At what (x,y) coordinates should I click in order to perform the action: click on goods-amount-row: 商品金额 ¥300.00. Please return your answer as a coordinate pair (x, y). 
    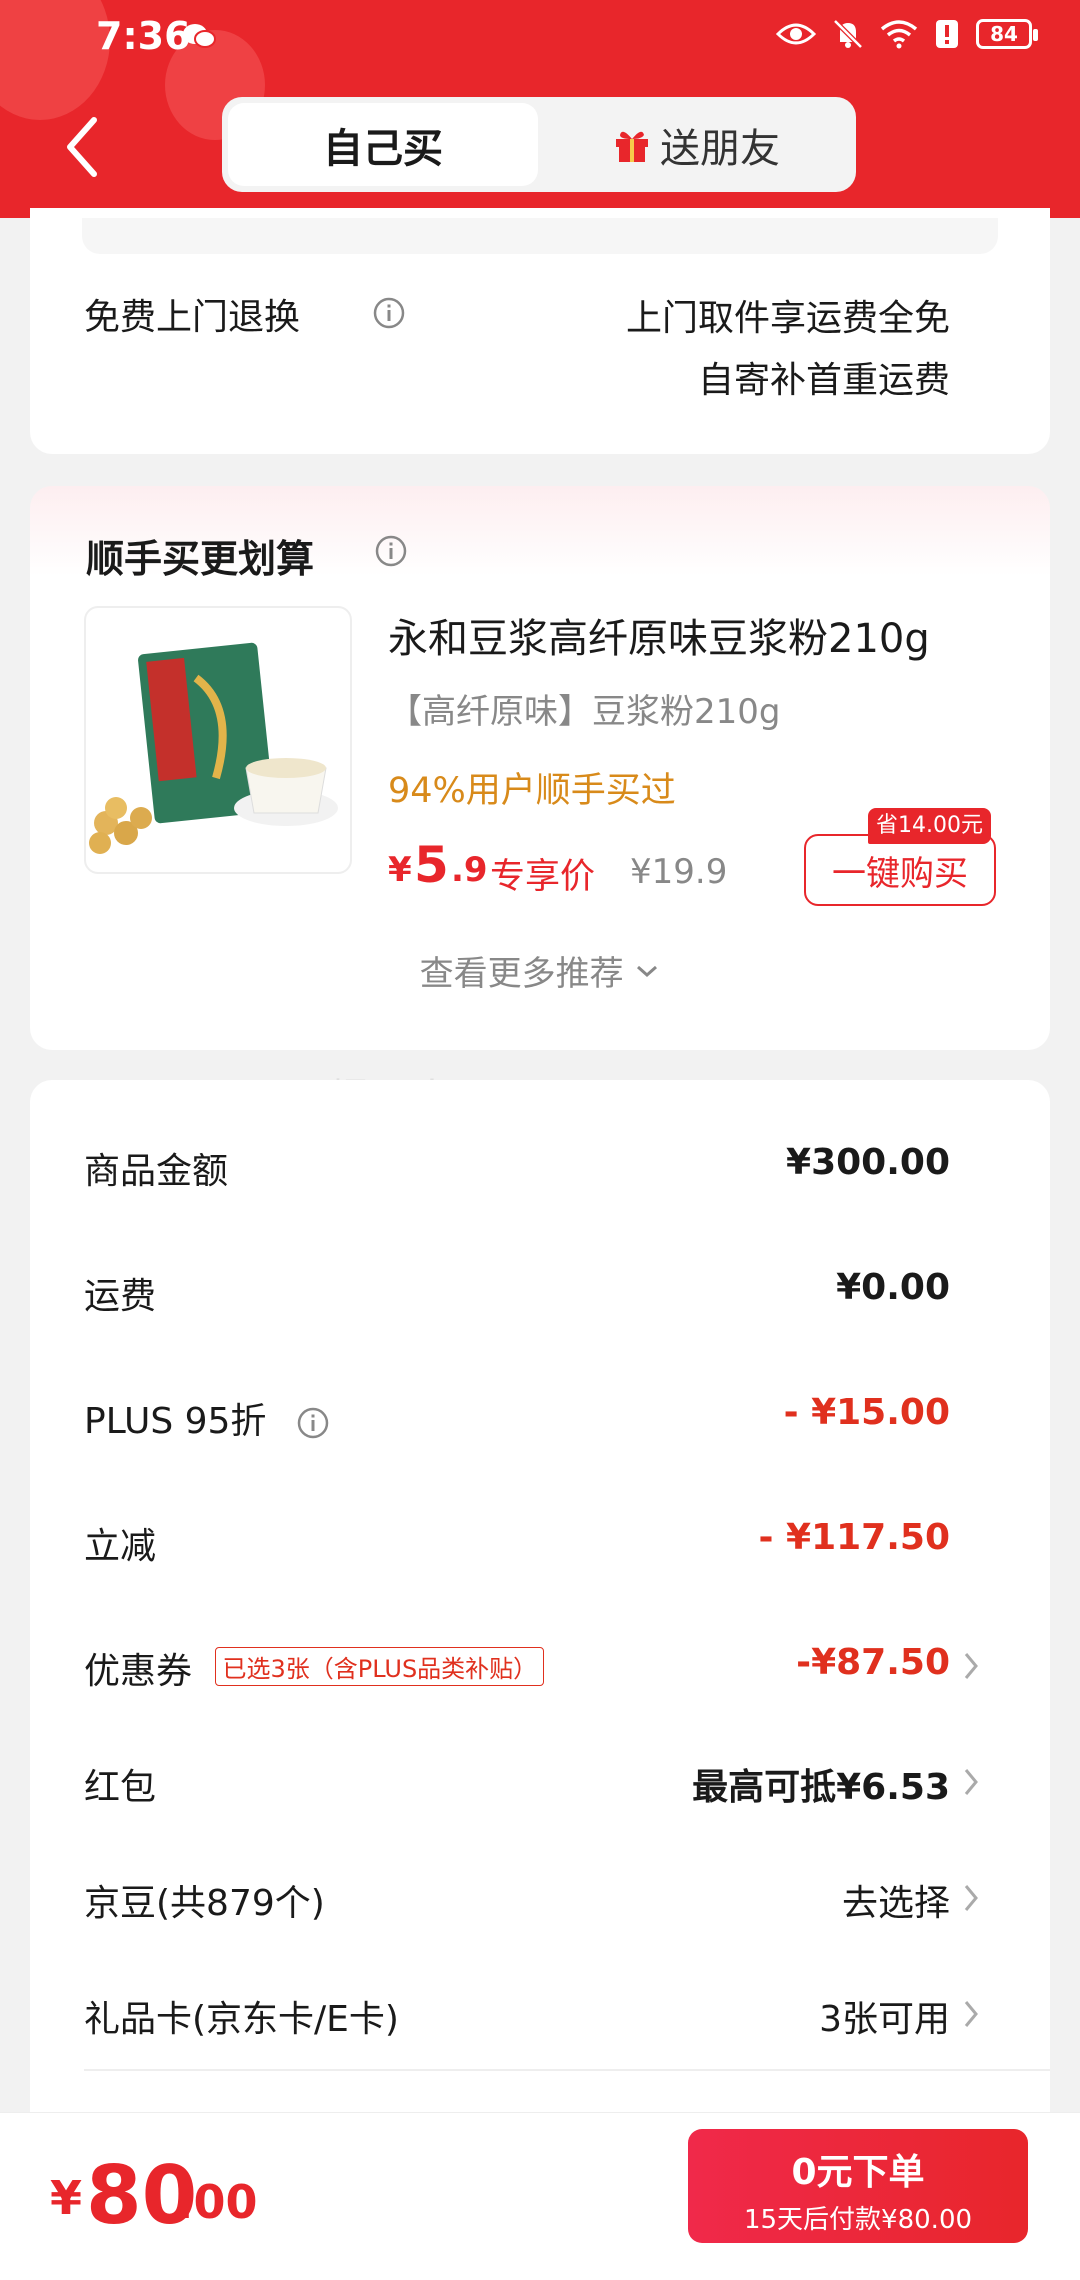
    Looking at the image, I should click on (540, 1172).